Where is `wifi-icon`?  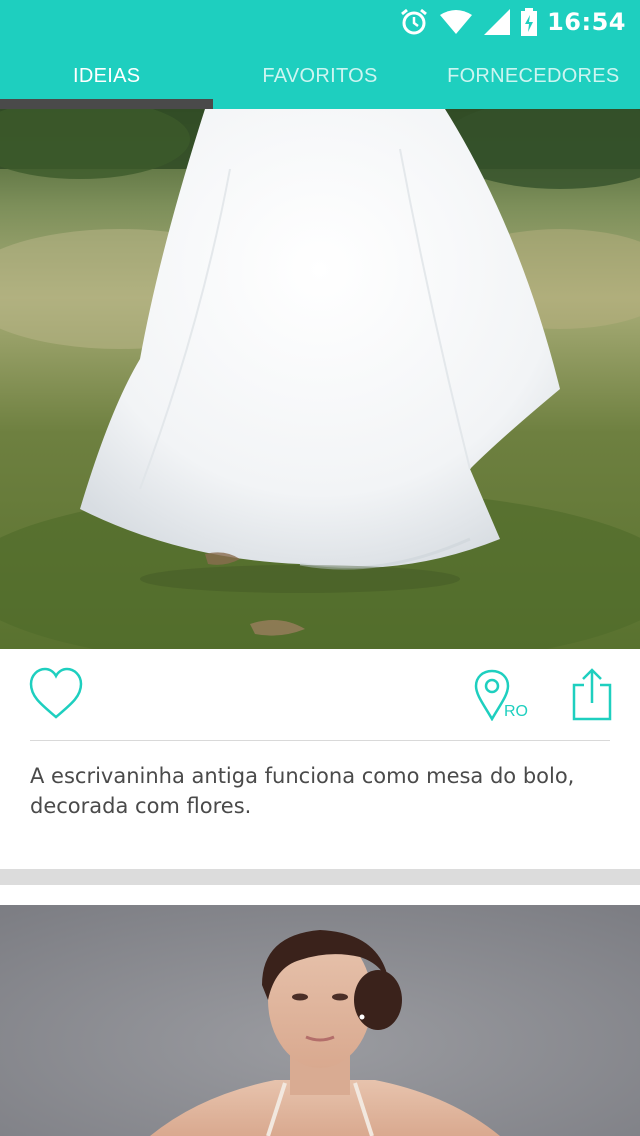 wifi-icon is located at coordinates (456, 22).